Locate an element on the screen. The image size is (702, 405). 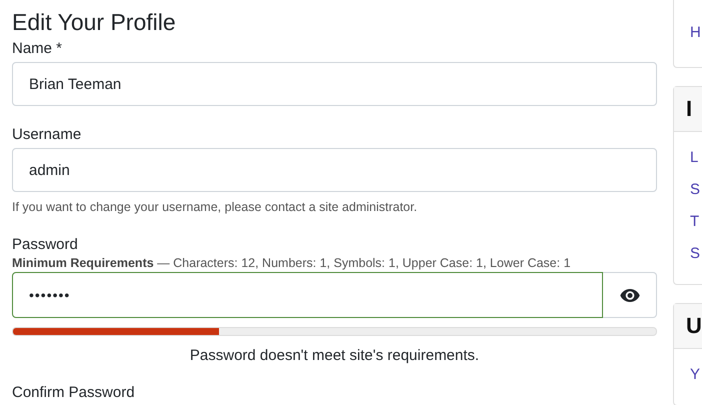
eye-icon is located at coordinates (630, 295).